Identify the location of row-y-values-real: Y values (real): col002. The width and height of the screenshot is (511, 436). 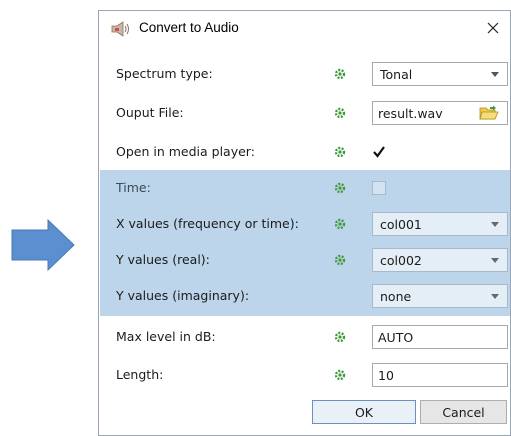
(305, 260).